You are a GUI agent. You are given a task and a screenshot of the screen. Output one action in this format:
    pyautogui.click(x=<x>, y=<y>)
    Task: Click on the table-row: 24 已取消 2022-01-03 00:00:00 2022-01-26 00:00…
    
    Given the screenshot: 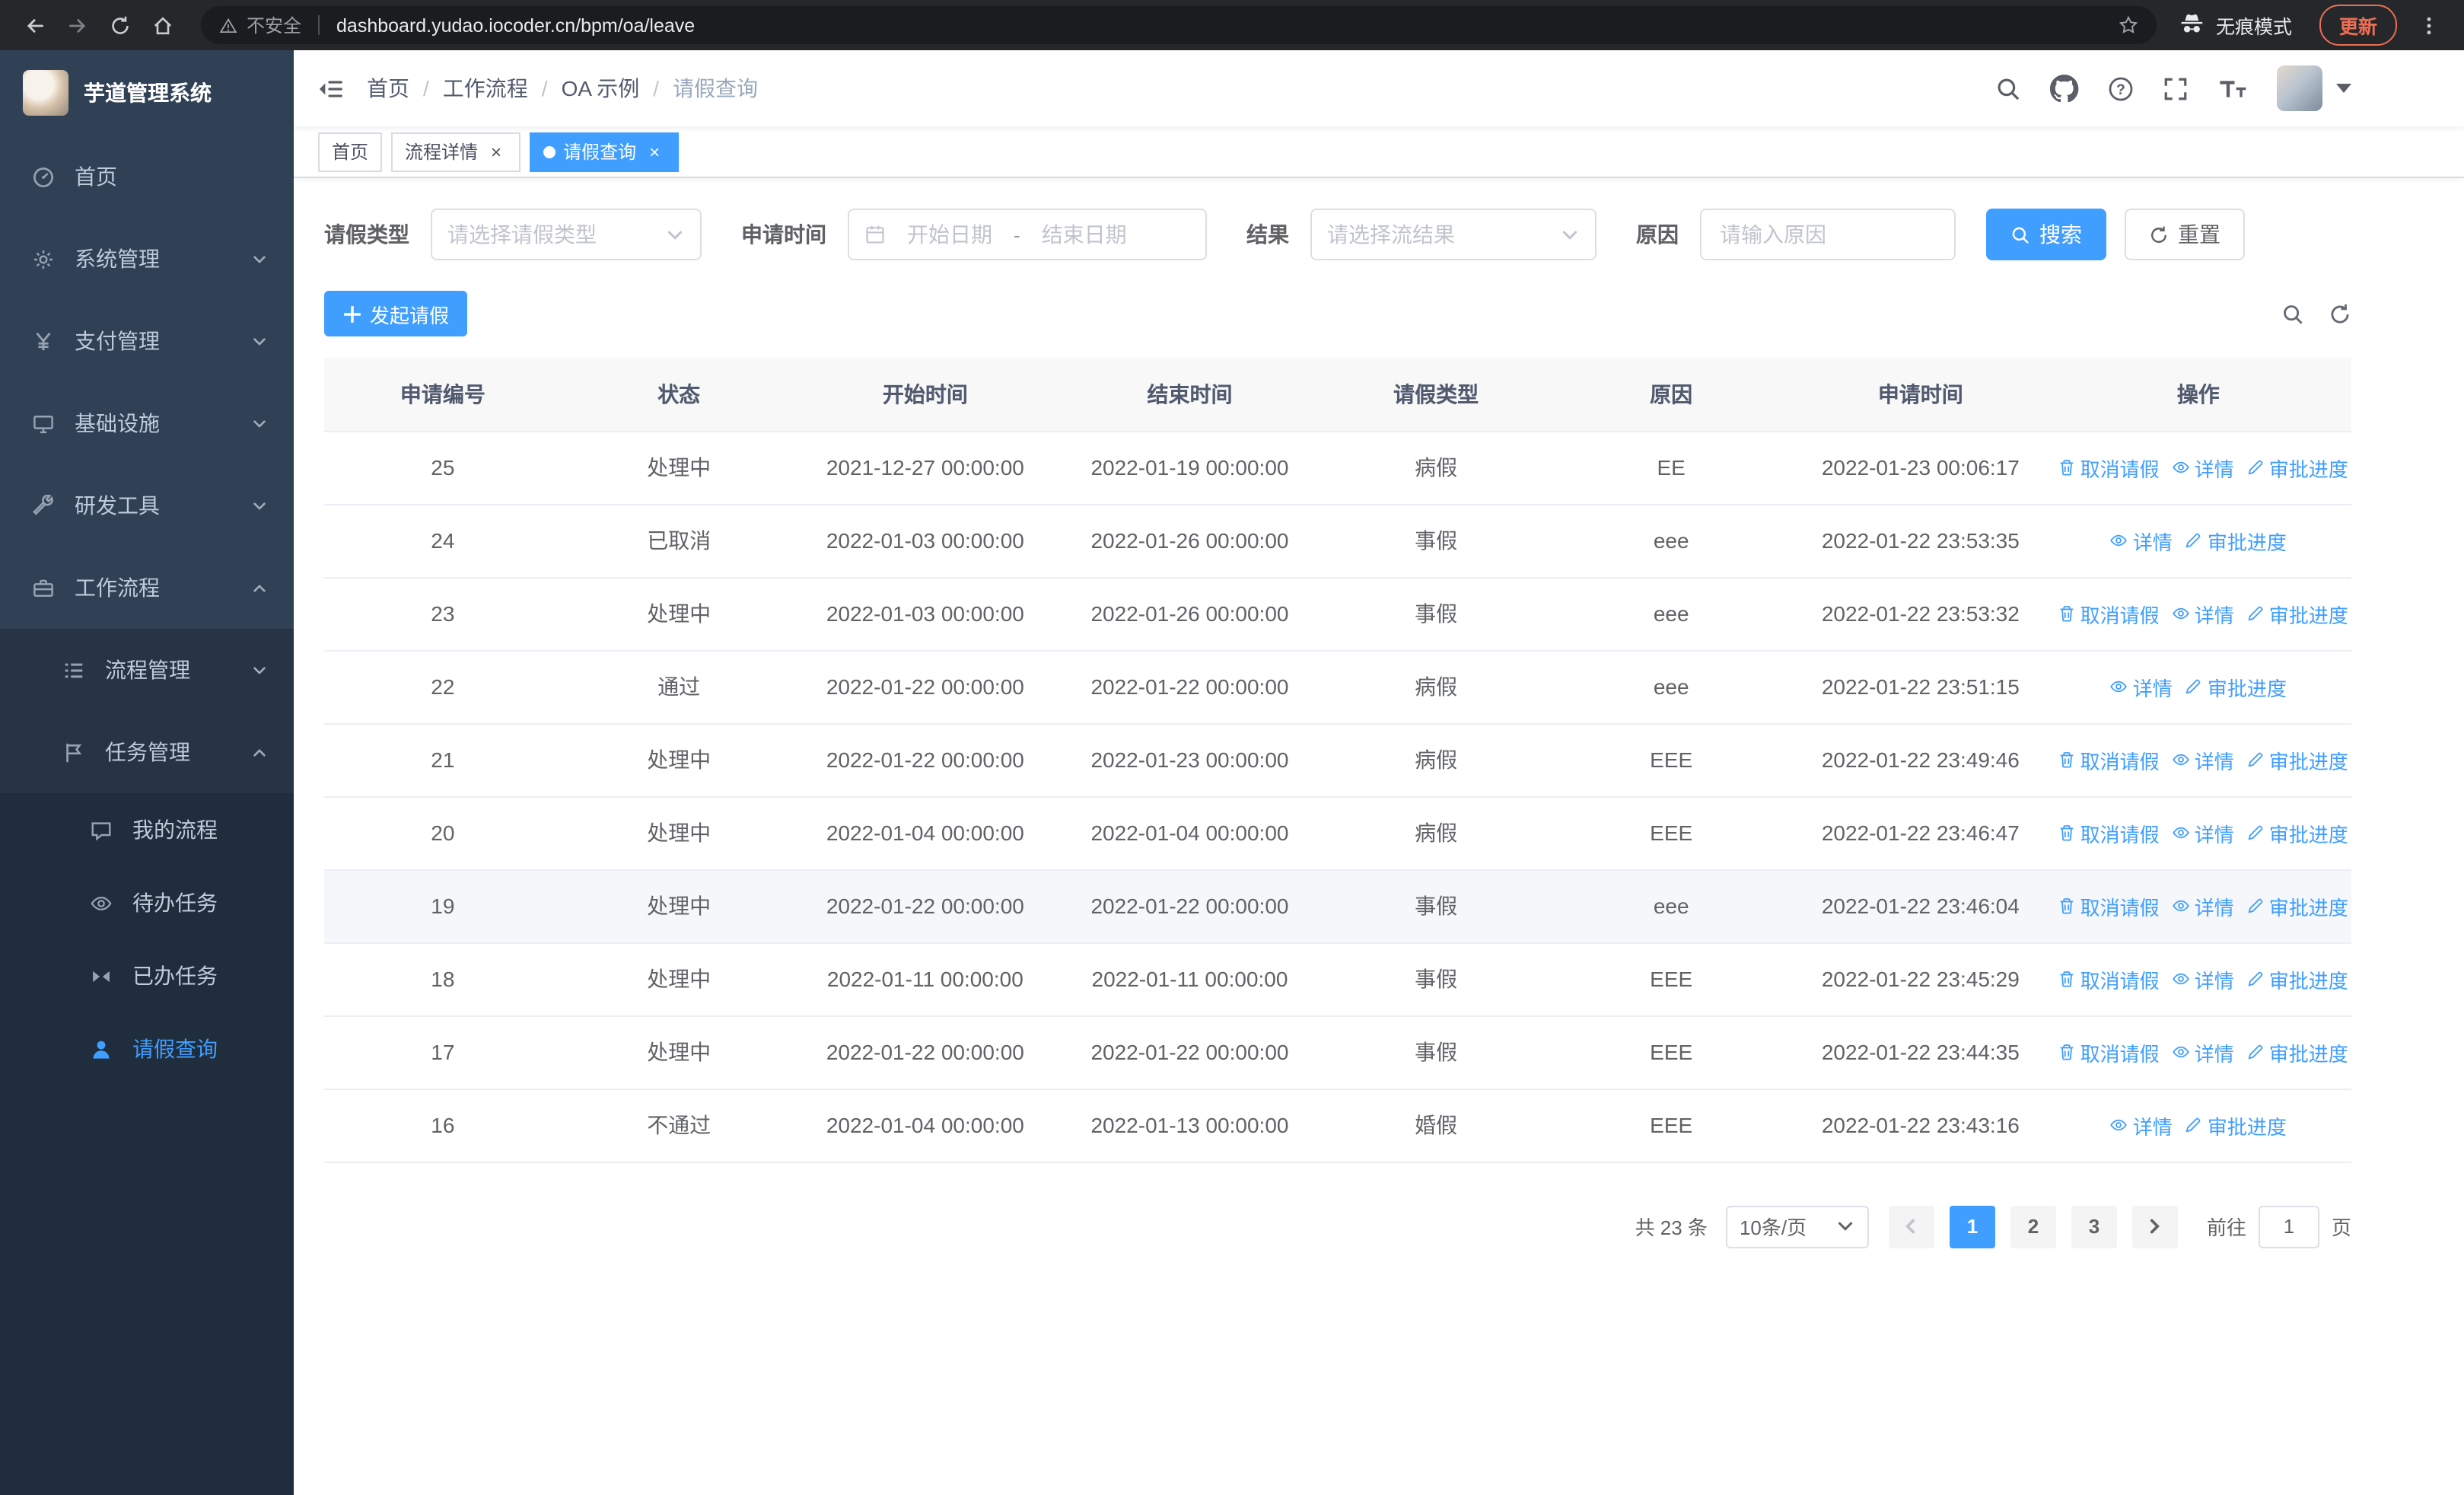 What is the action you would take?
    pyautogui.click(x=1337, y=541)
    